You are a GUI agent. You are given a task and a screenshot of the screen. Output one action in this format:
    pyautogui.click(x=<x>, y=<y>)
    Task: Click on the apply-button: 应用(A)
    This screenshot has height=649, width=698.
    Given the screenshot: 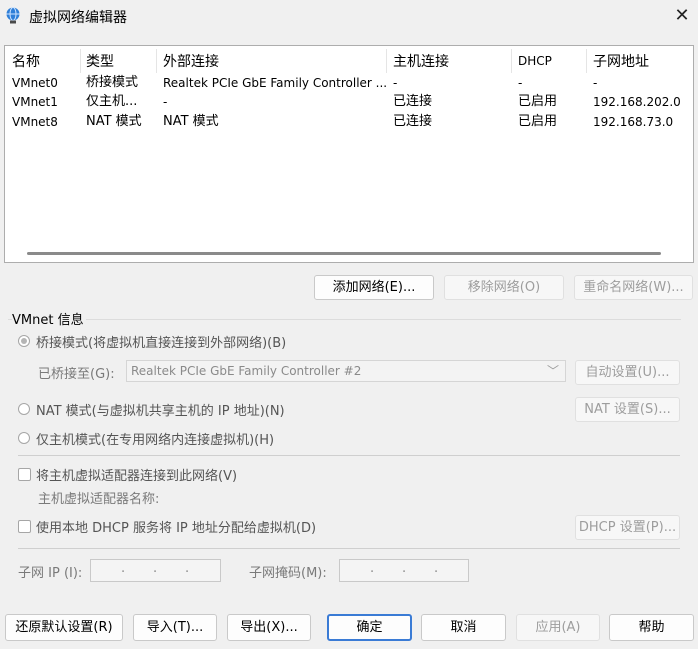 What is the action you would take?
    pyautogui.click(x=558, y=627)
    